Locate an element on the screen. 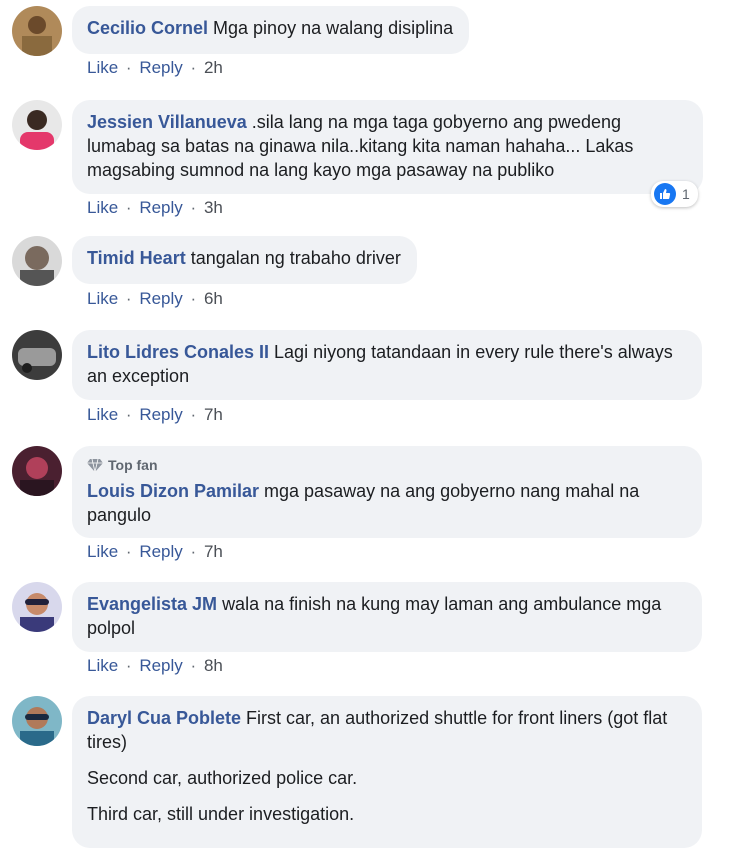  comment-actions: Like · Reply · 6h is located at coordinates (155, 299).